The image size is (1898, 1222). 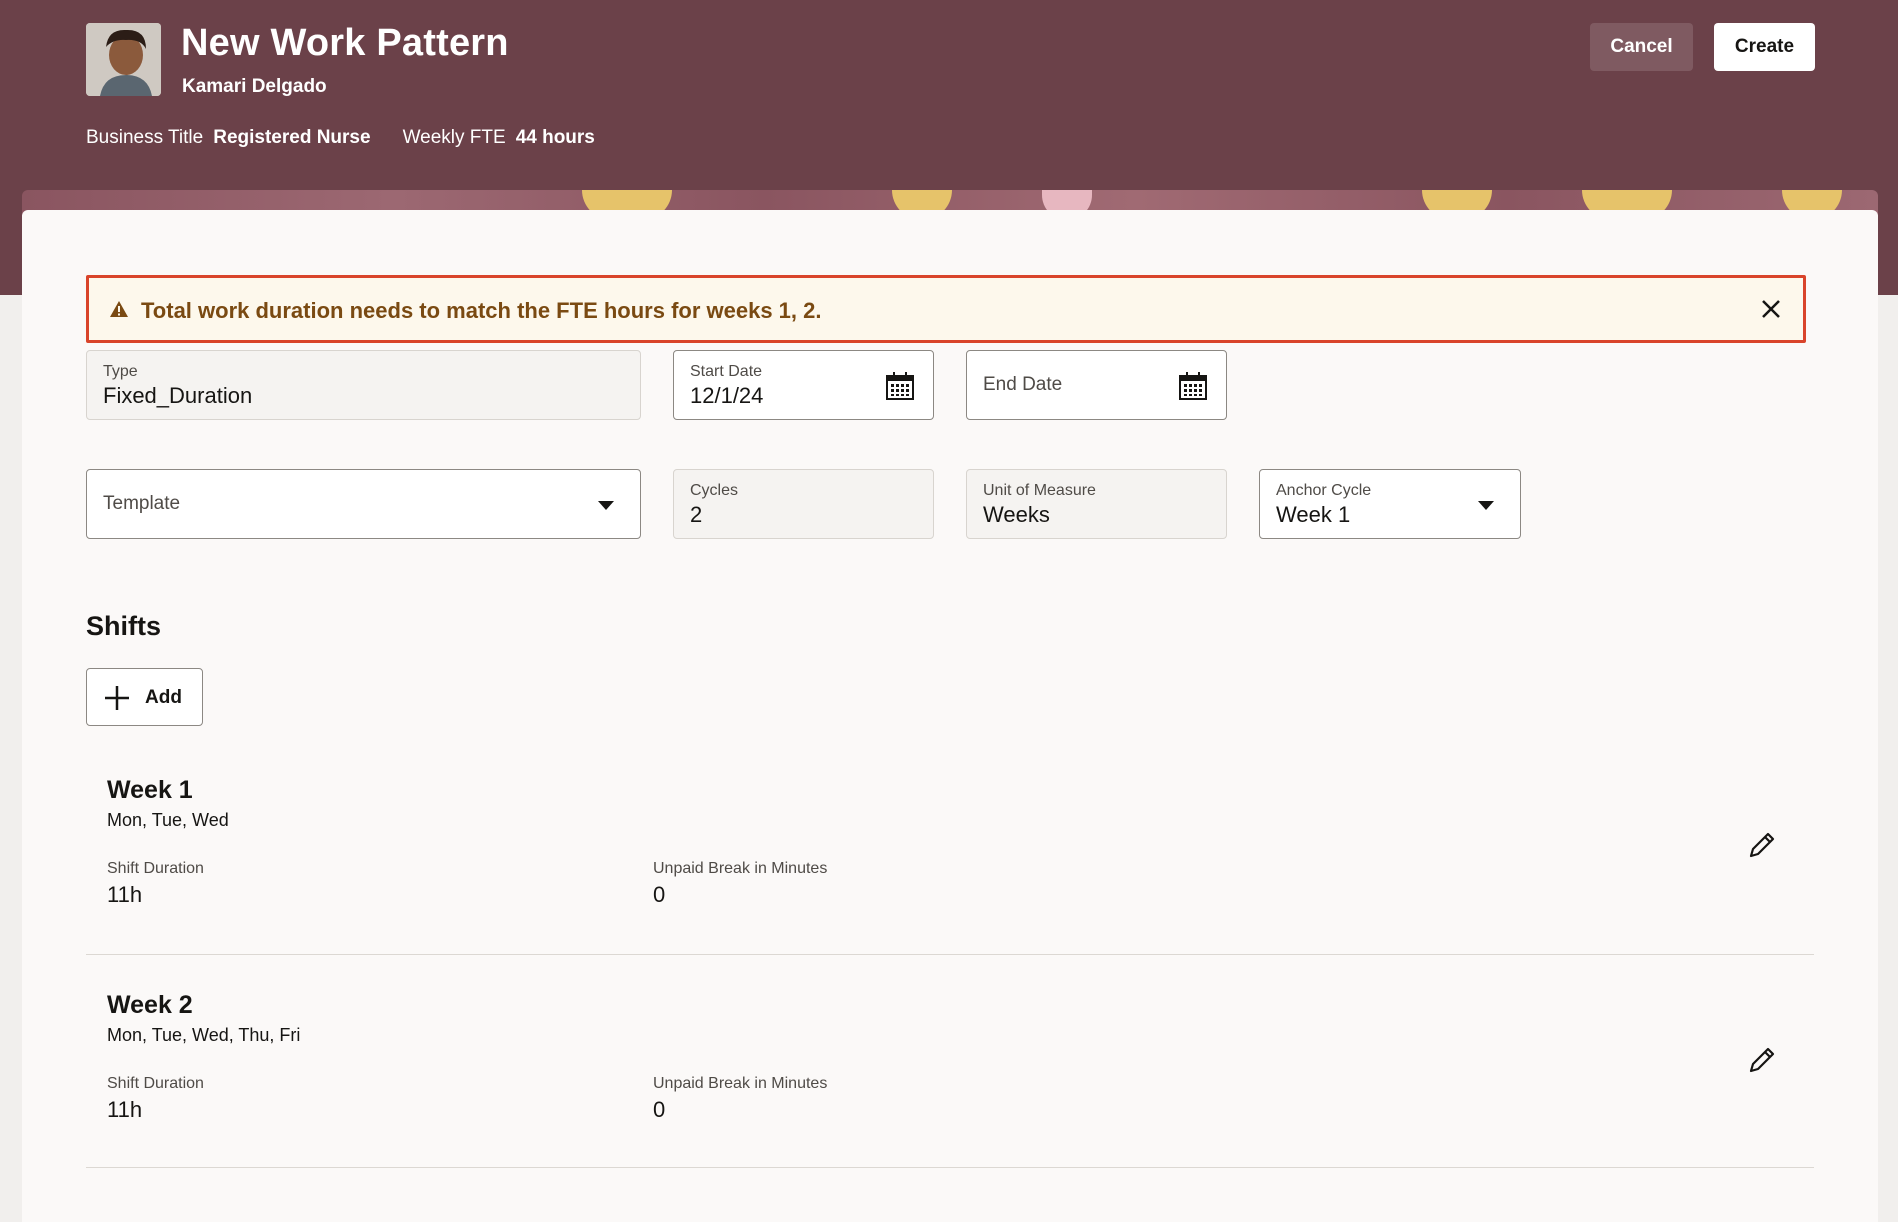 What do you see at coordinates (363, 504) in the screenshot?
I see `template-select: Template` at bounding box center [363, 504].